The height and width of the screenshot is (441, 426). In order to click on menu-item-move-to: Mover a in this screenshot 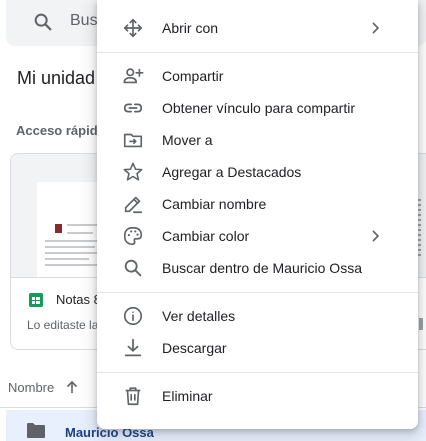, I will do `click(257, 140)`.